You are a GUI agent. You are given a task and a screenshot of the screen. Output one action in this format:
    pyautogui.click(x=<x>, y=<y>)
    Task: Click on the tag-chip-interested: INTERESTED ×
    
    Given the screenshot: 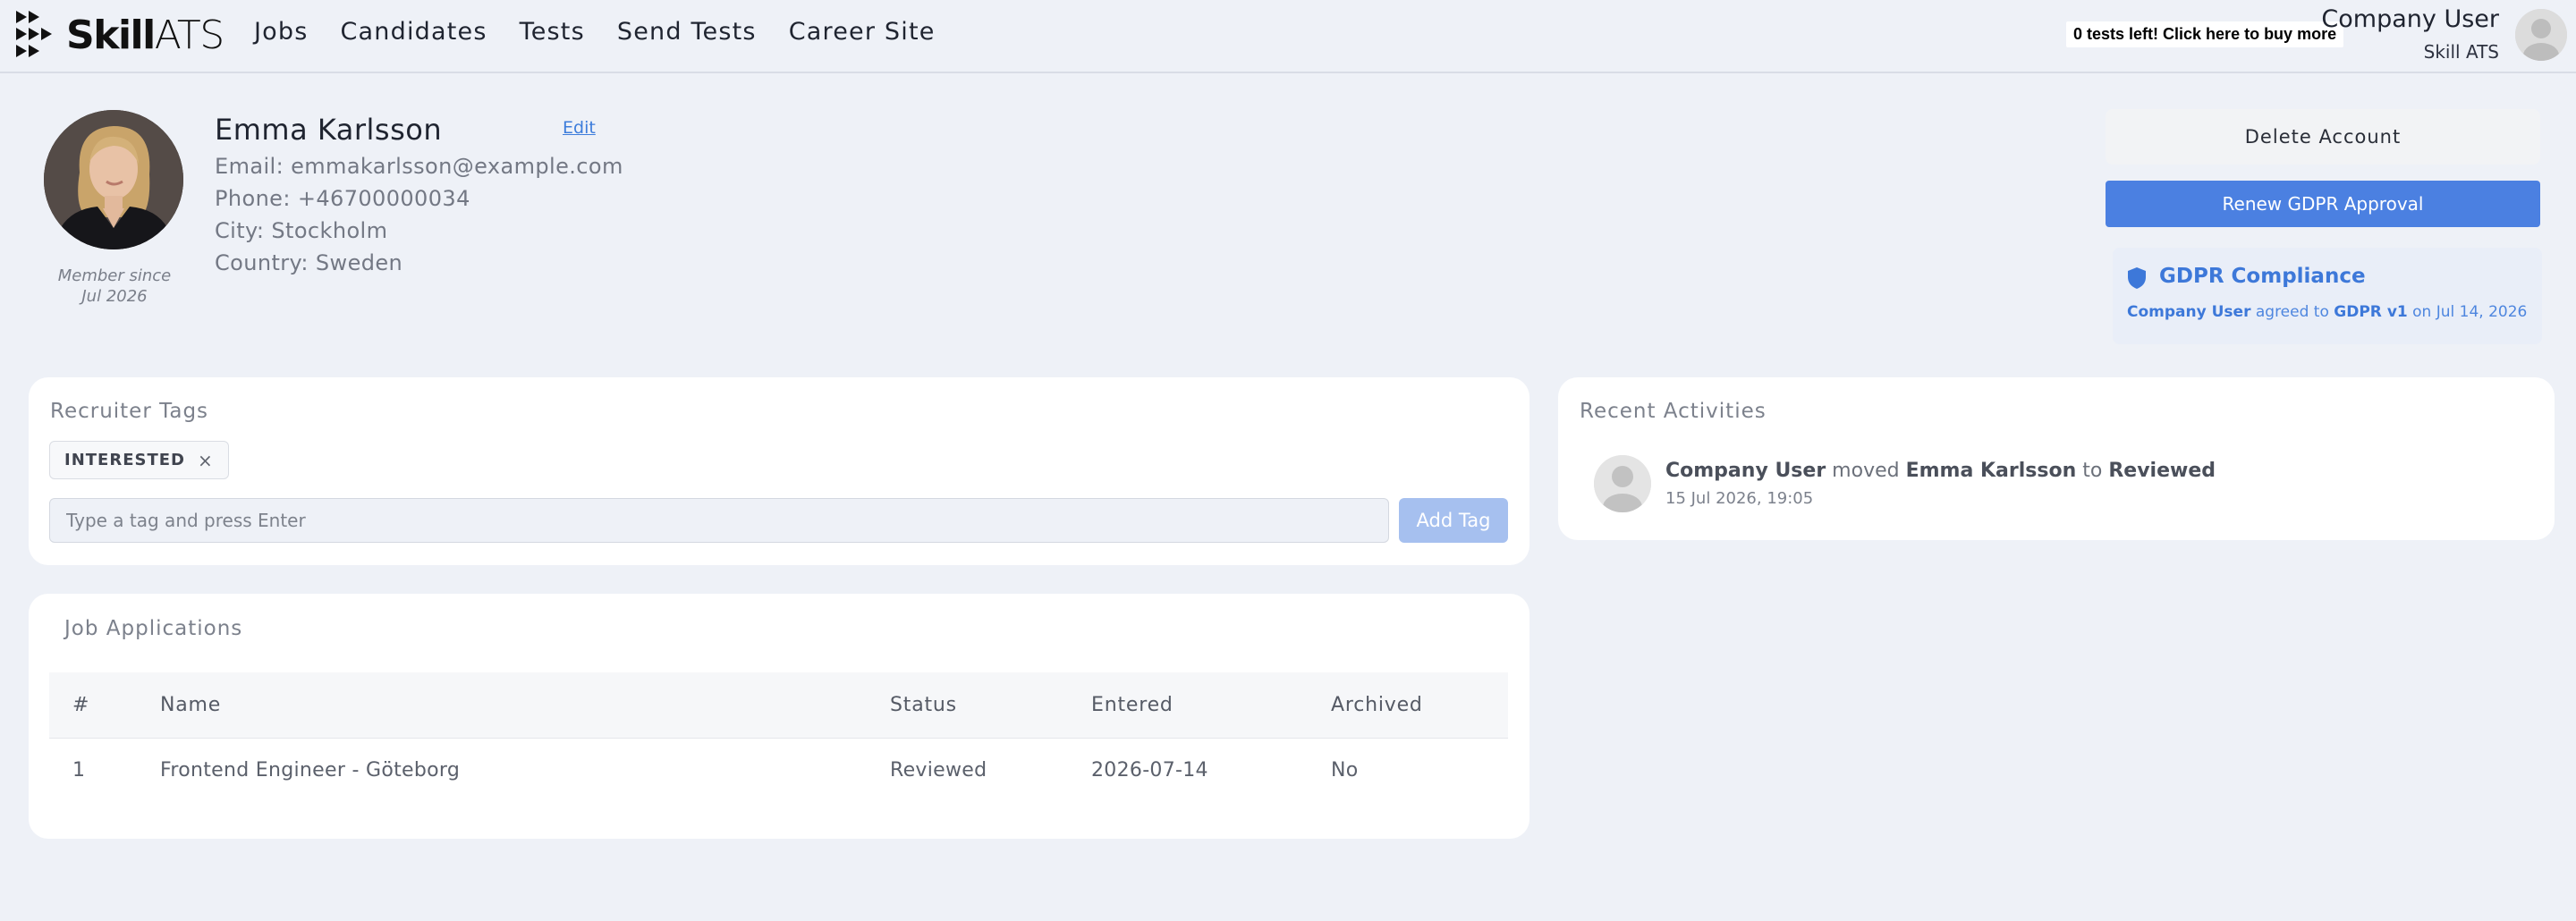 What is the action you would take?
    pyautogui.click(x=139, y=460)
    